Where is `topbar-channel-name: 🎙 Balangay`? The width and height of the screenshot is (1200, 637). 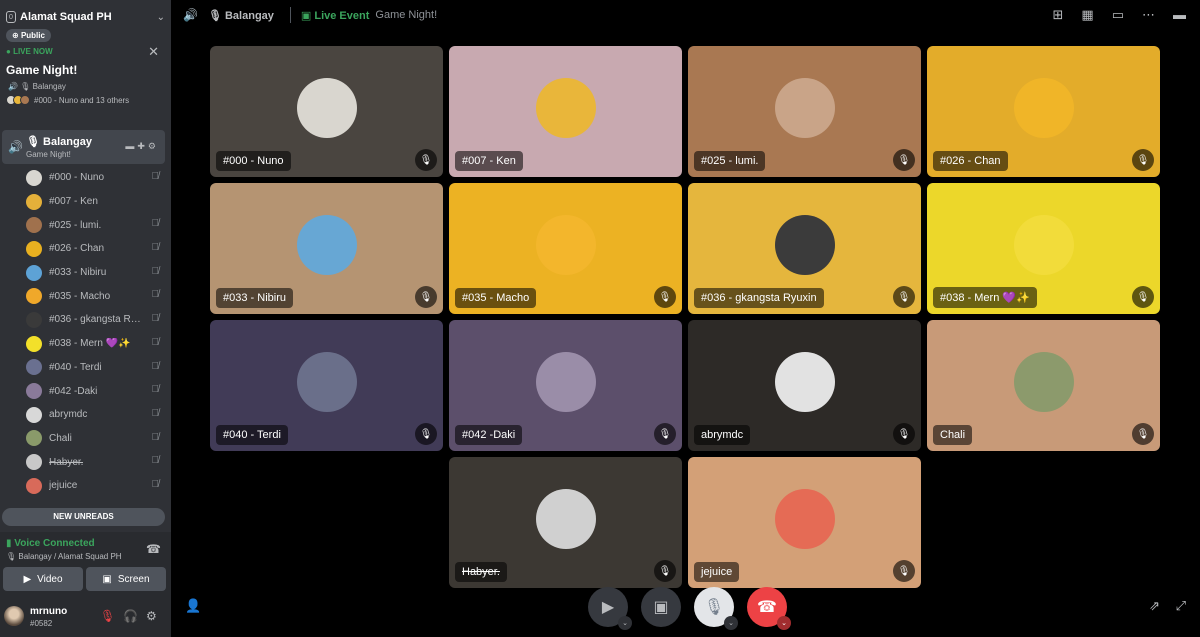 topbar-channel-name: 🎙 Balangay is located at coordinates (240, 15).